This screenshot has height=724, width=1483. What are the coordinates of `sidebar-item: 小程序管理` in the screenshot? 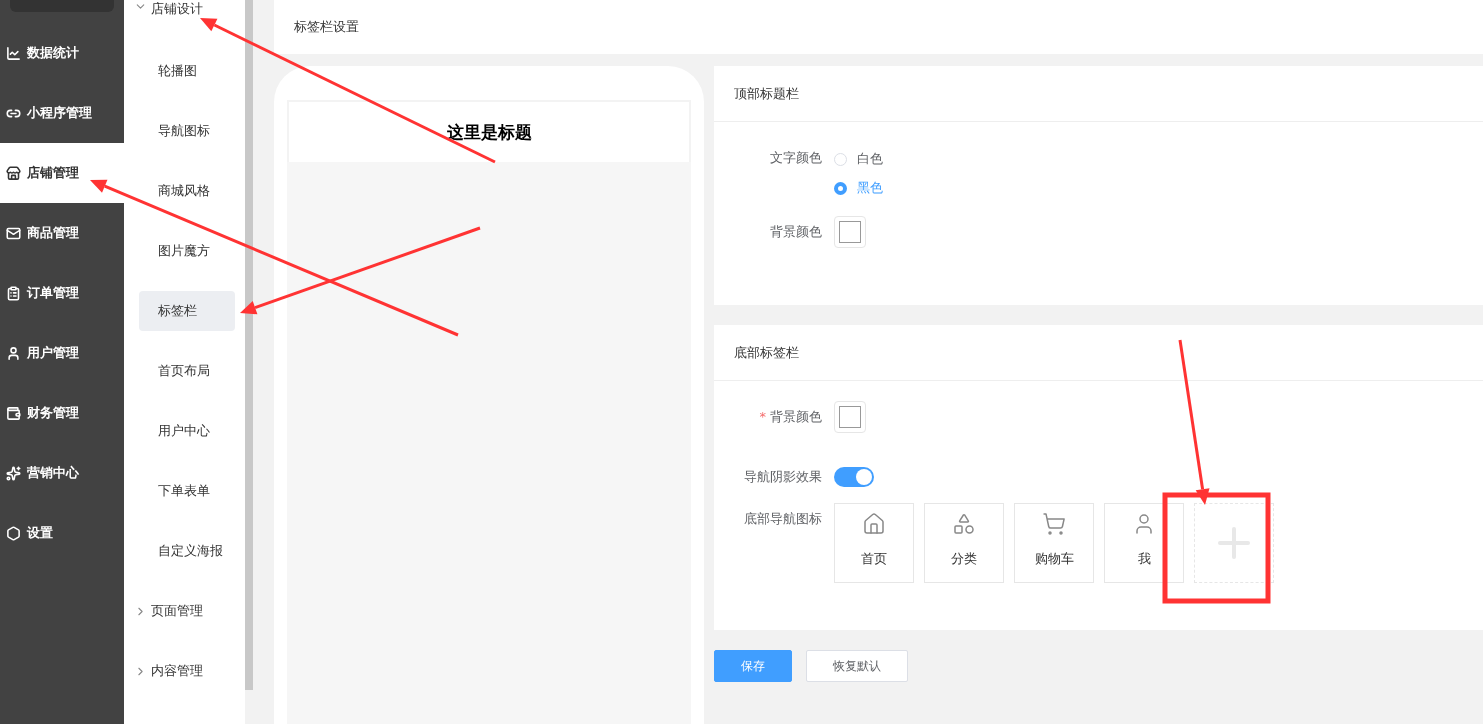 It's located at (62, 113).